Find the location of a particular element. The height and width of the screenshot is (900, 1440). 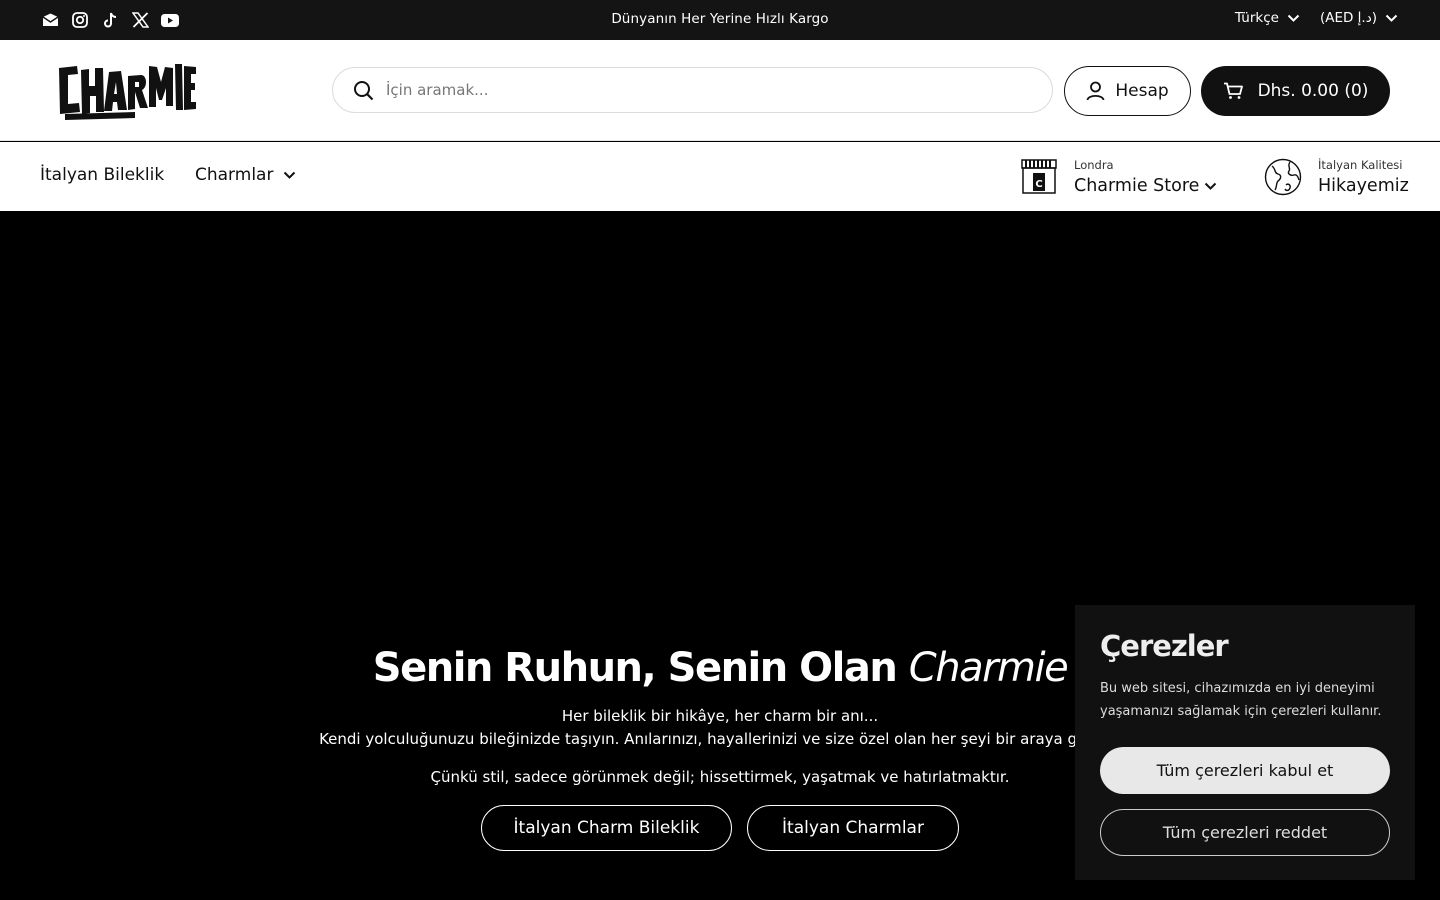

cart-button: Dhs. 0.00 (0) is located at coordinates (1295, 91).